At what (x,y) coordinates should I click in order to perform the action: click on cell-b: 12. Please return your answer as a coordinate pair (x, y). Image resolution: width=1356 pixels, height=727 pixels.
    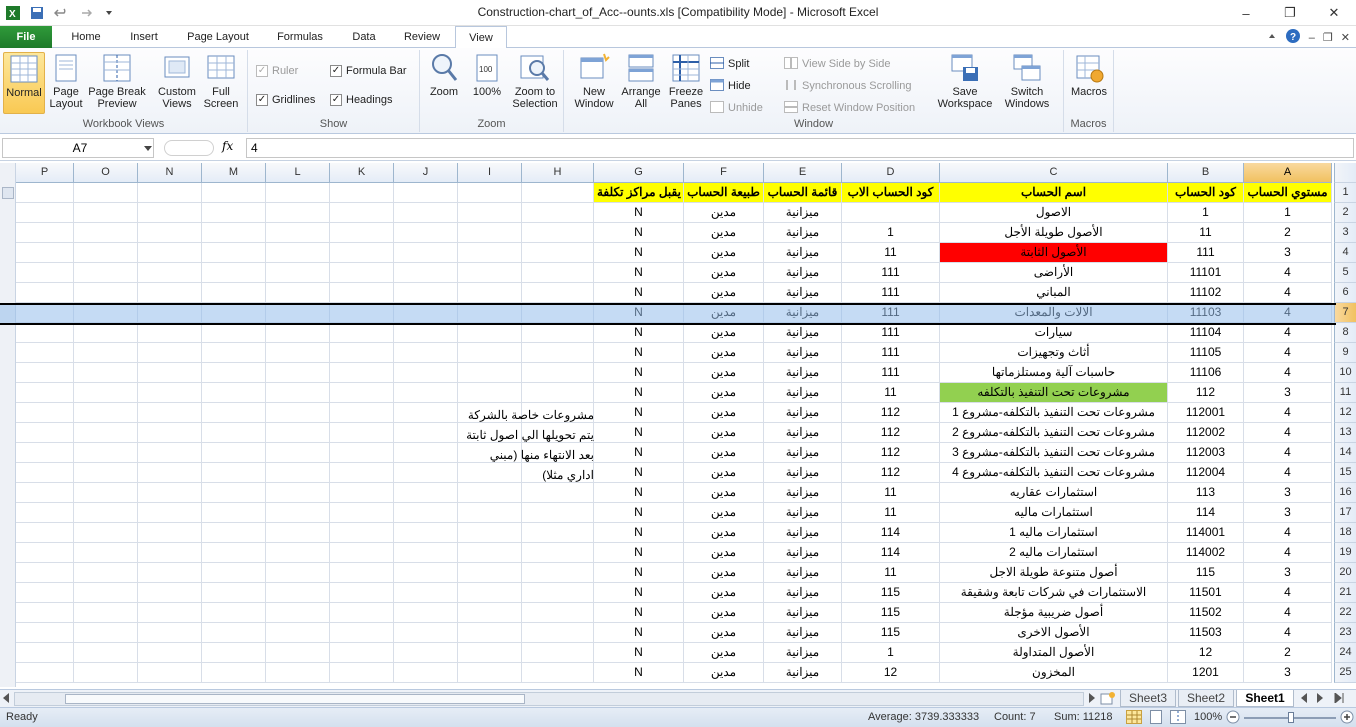
    Looking at the image, I should click on (1206, 653).